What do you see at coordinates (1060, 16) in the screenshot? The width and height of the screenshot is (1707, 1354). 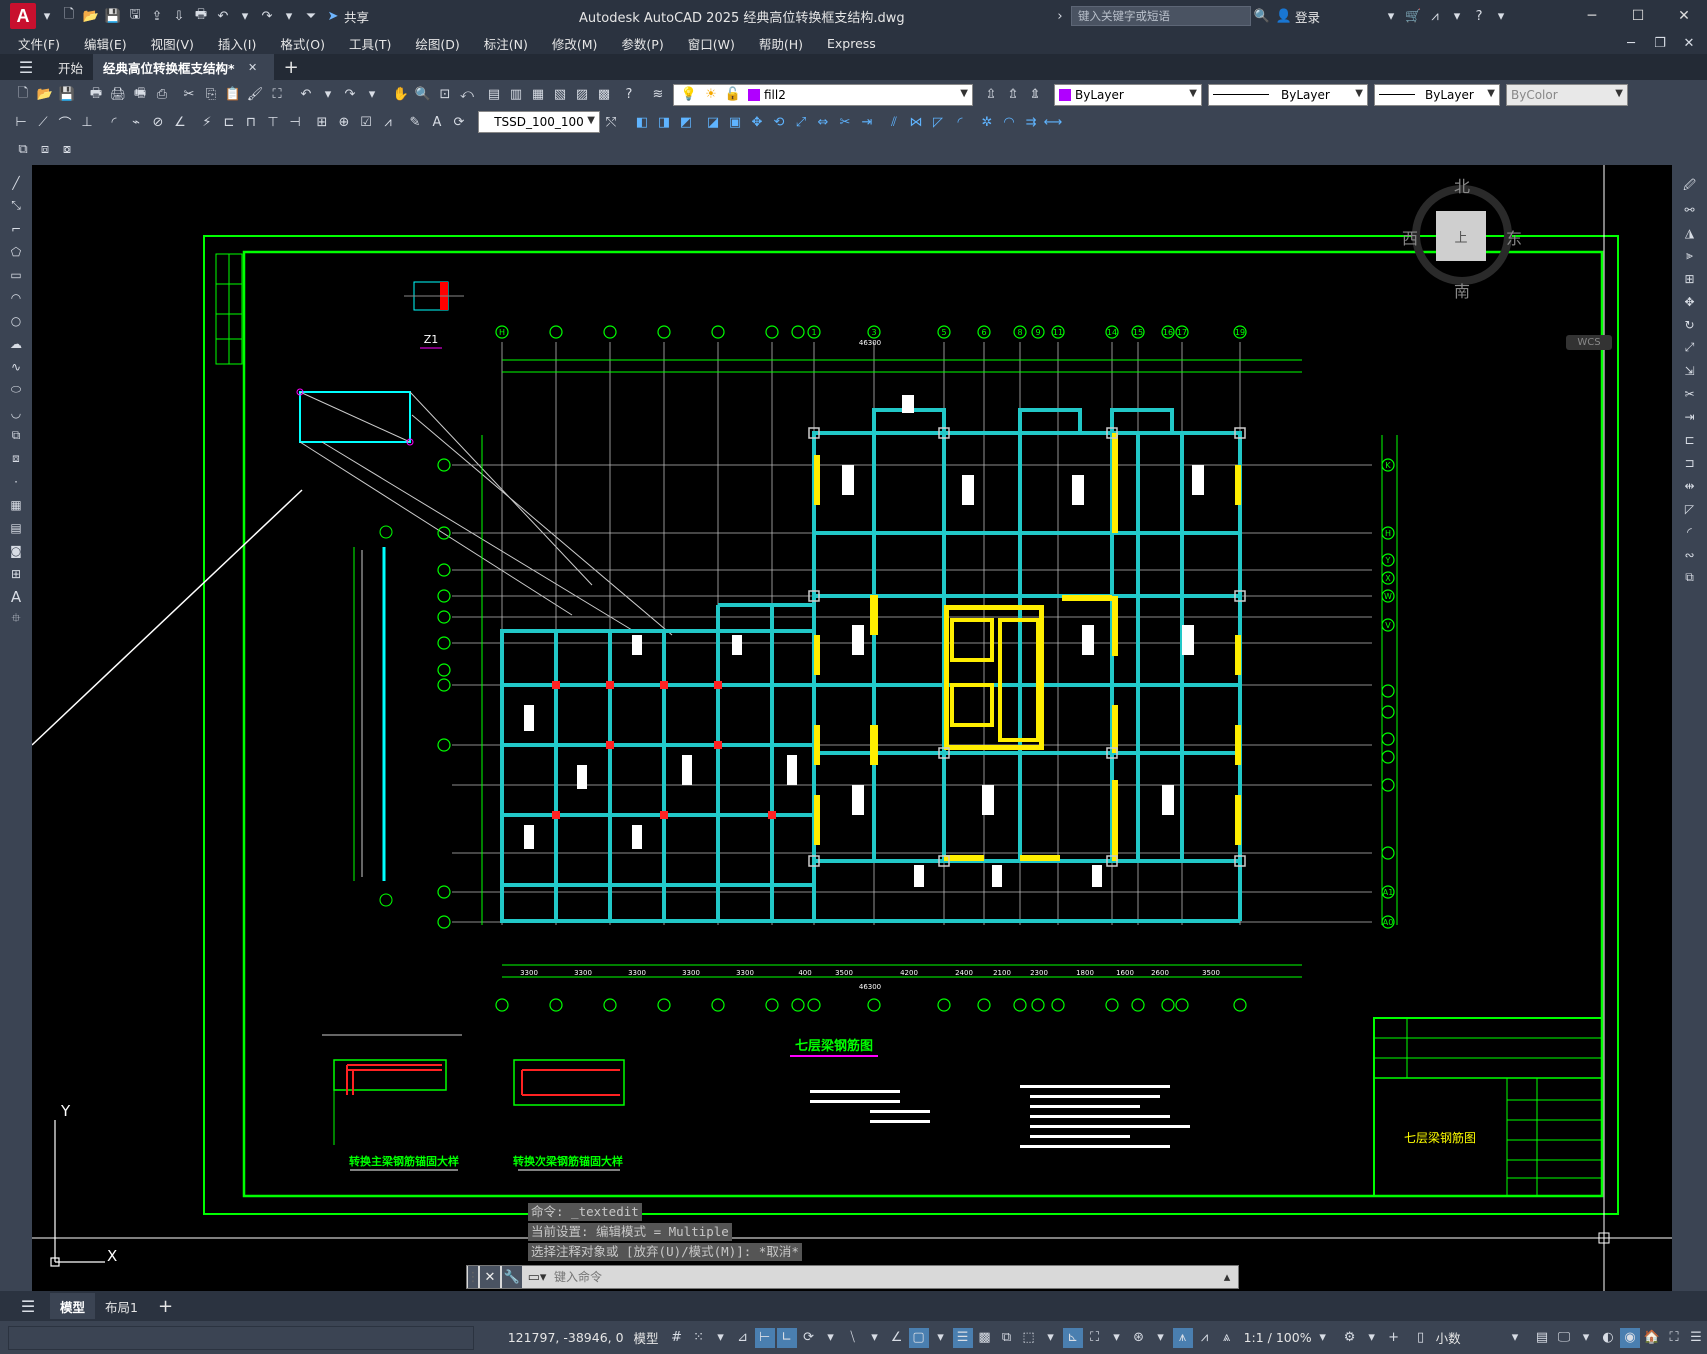 I see `search-expand-icon: ›` at bounding box center [1060, 16].